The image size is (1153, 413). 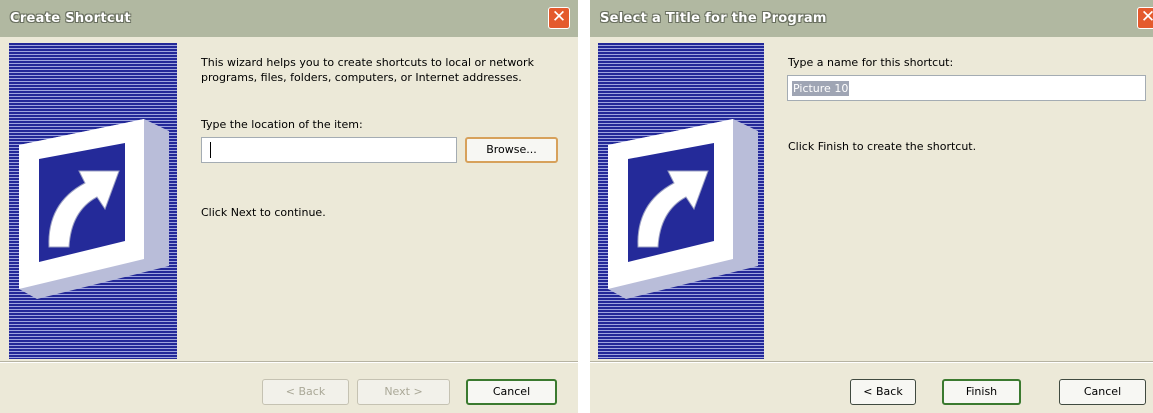 What do you see at coordinates (329, 150) in the screenshot?
I see `location-input` at bounding box center [329, 150].